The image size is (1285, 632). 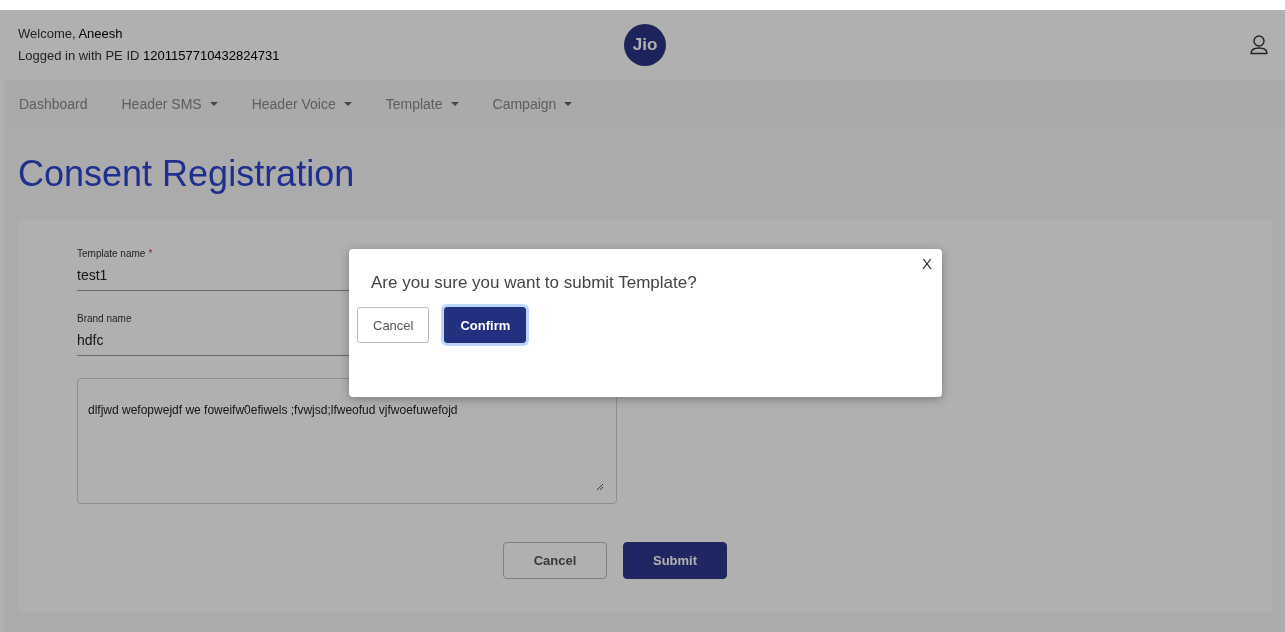 I want to click on resize-handle-icon, so click(x=600, y=487).